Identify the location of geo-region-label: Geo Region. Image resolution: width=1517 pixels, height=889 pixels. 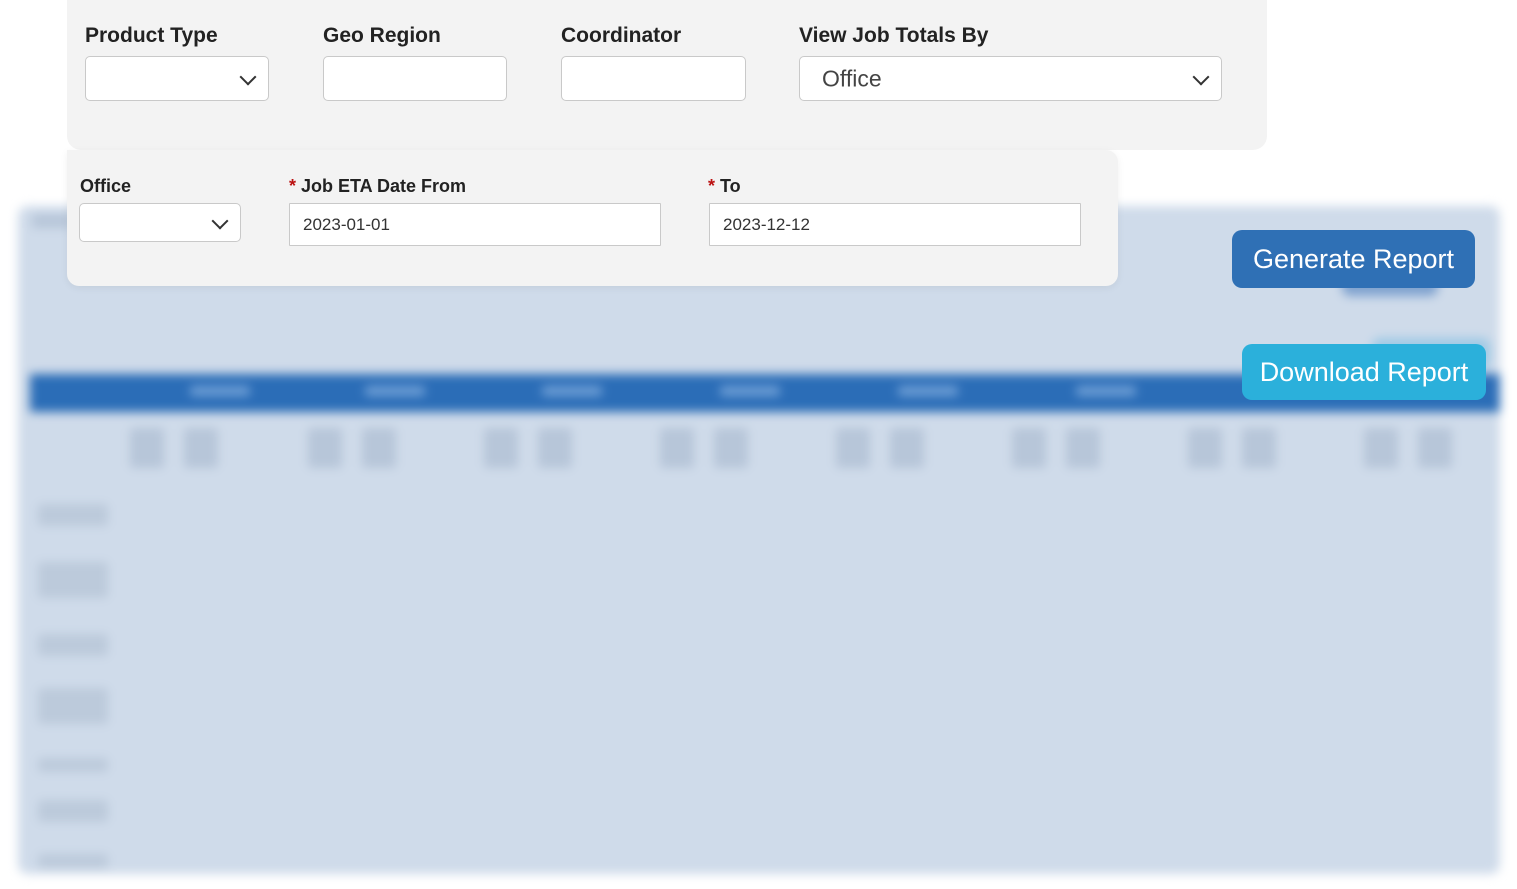
(382, 35).